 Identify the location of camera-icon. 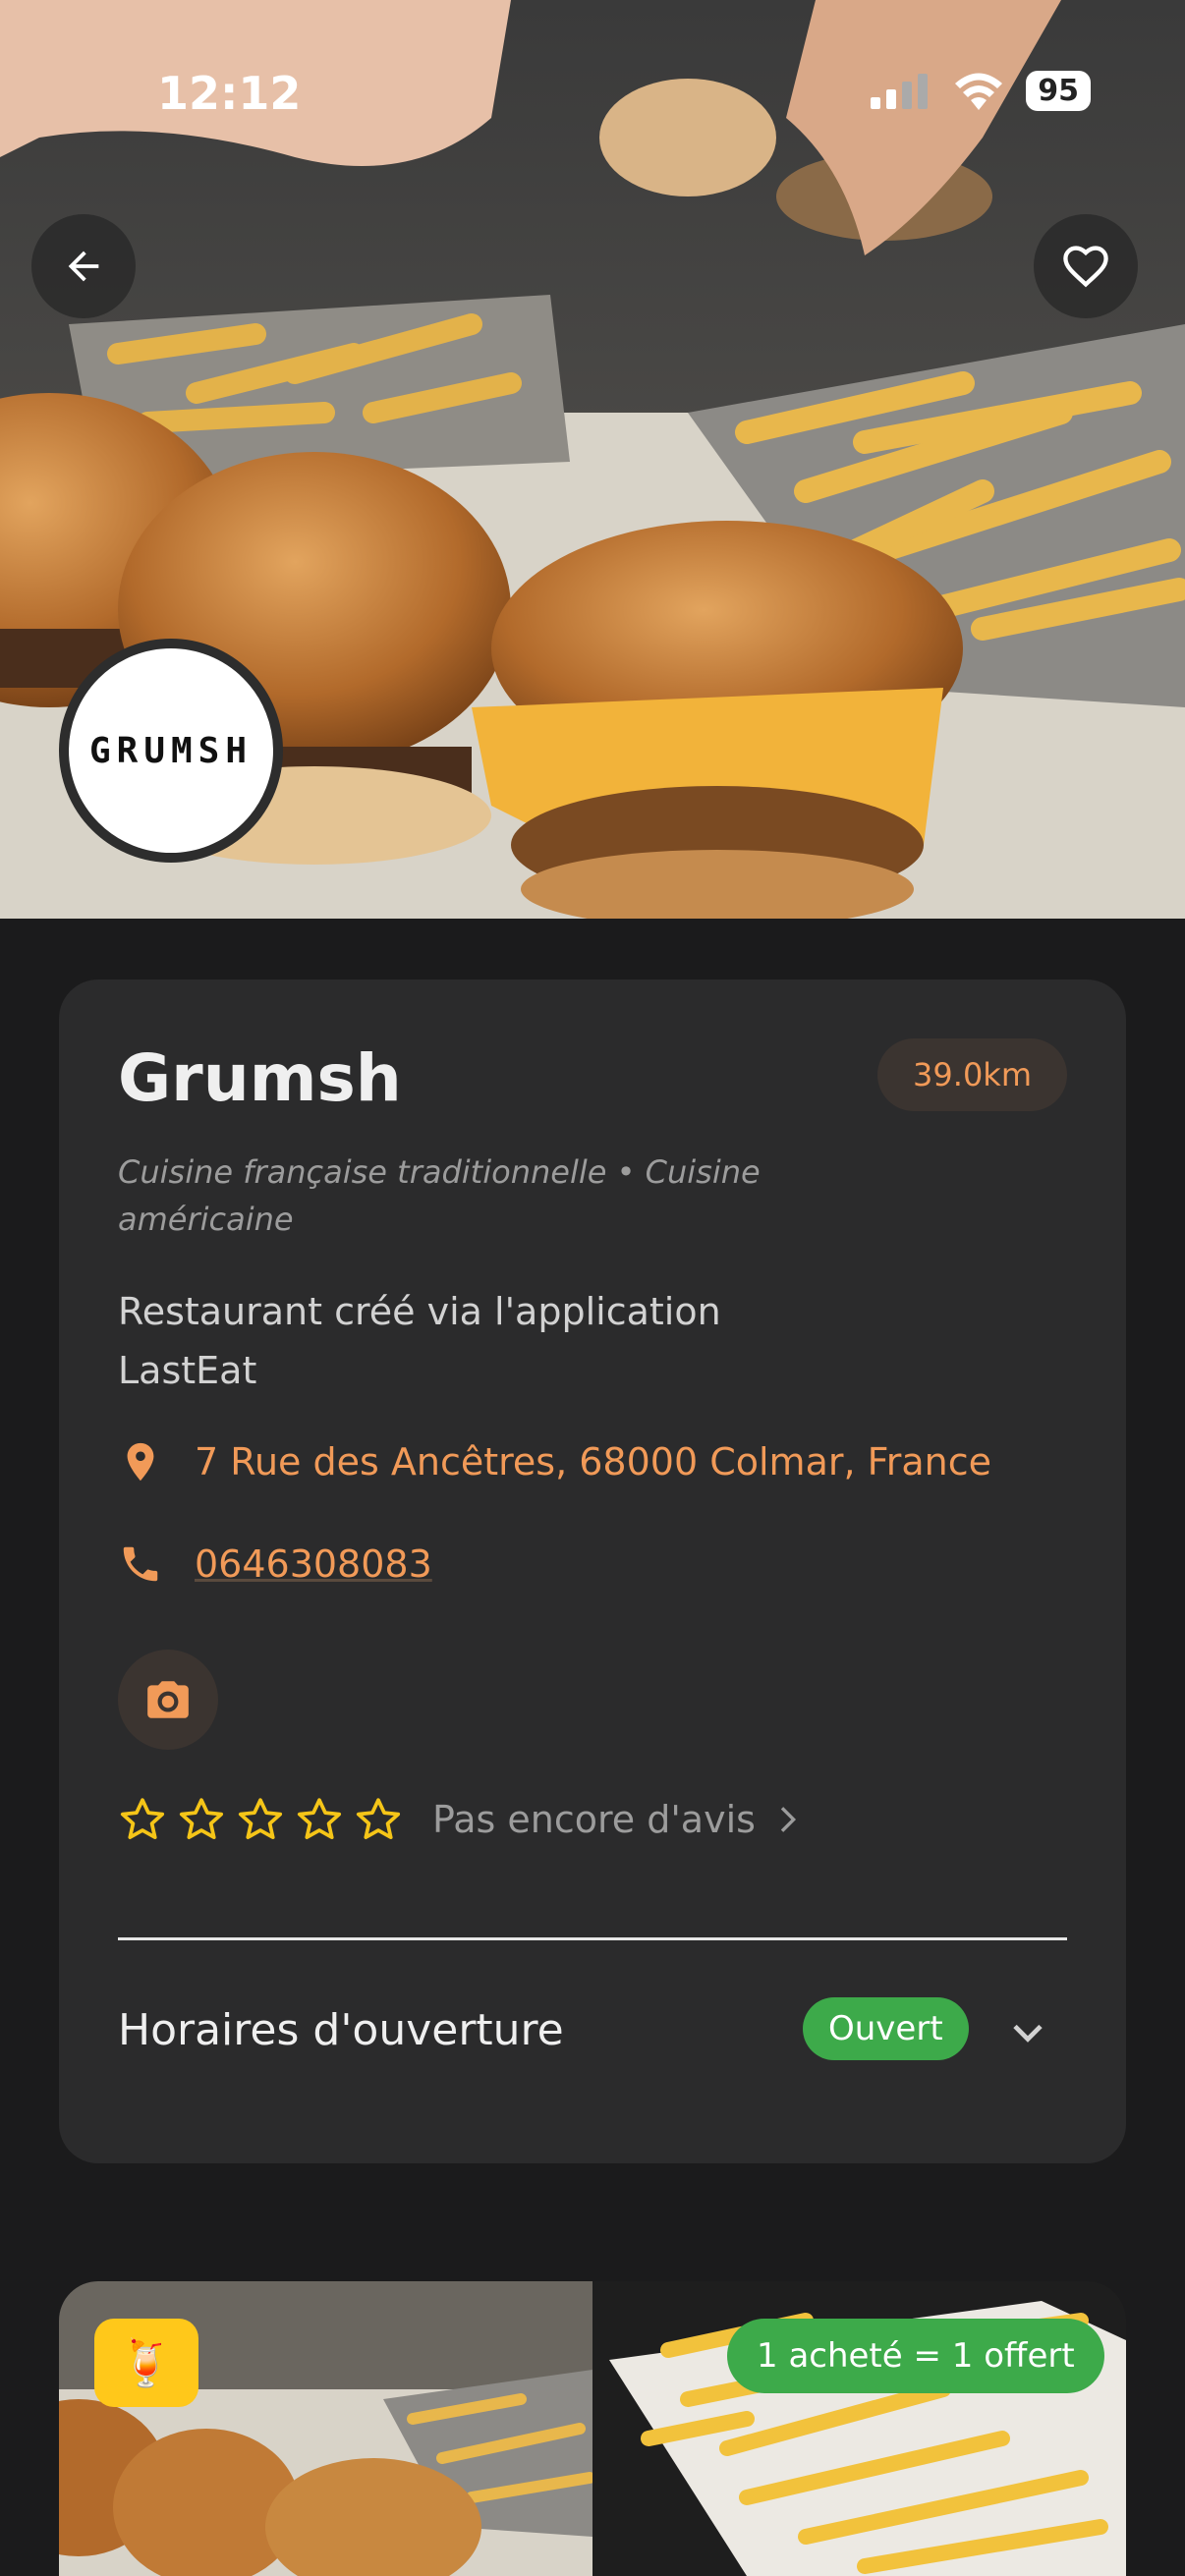
(168, 1699).